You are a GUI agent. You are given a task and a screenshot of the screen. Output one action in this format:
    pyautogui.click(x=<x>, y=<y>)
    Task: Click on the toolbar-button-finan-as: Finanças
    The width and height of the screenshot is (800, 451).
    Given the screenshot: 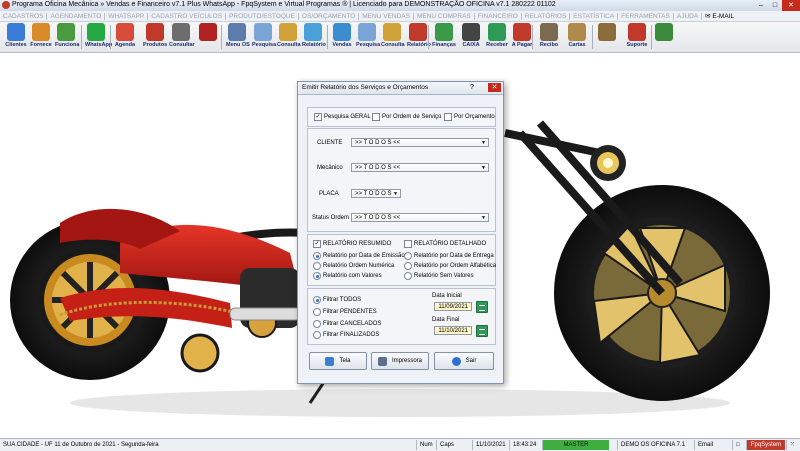 What is the action you would take?
    pyautogui.click(x=444, y=37)
    